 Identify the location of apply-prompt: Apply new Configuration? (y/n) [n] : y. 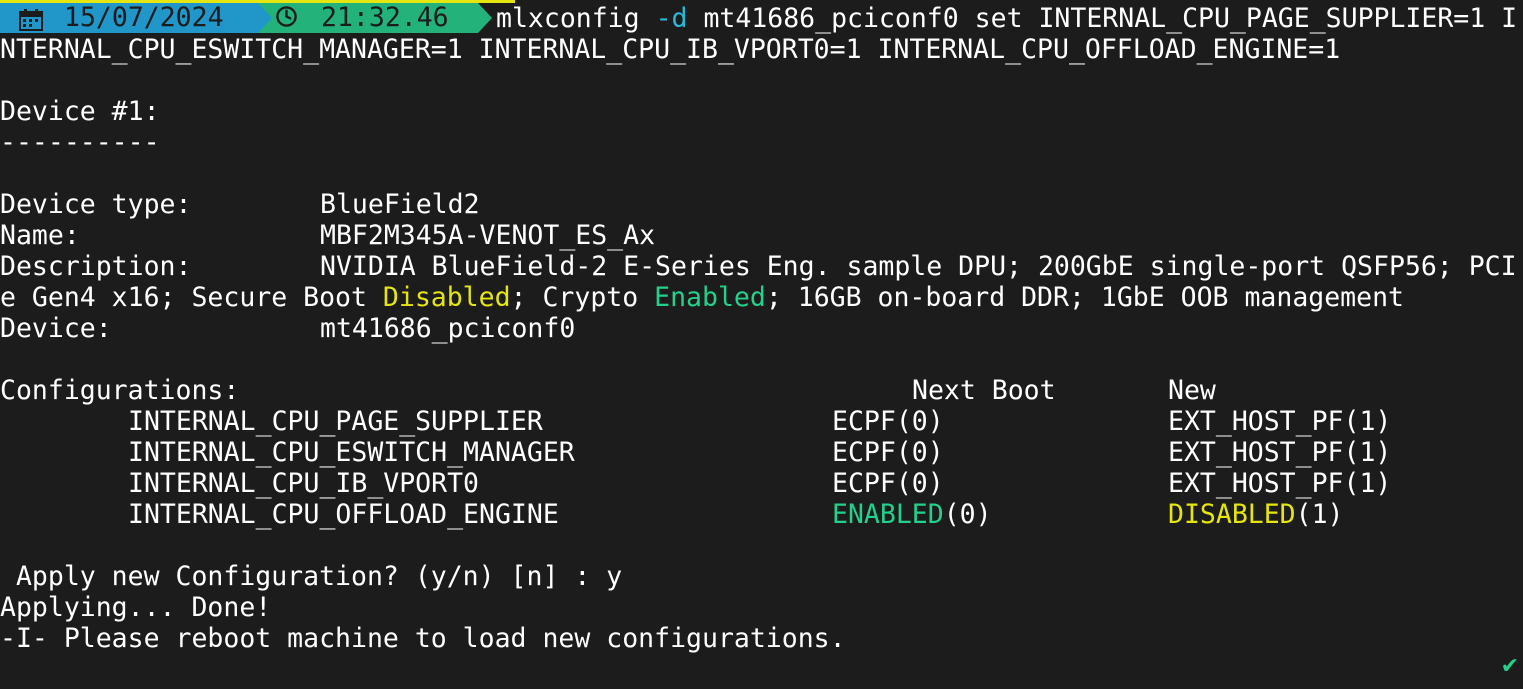
(311, 576).